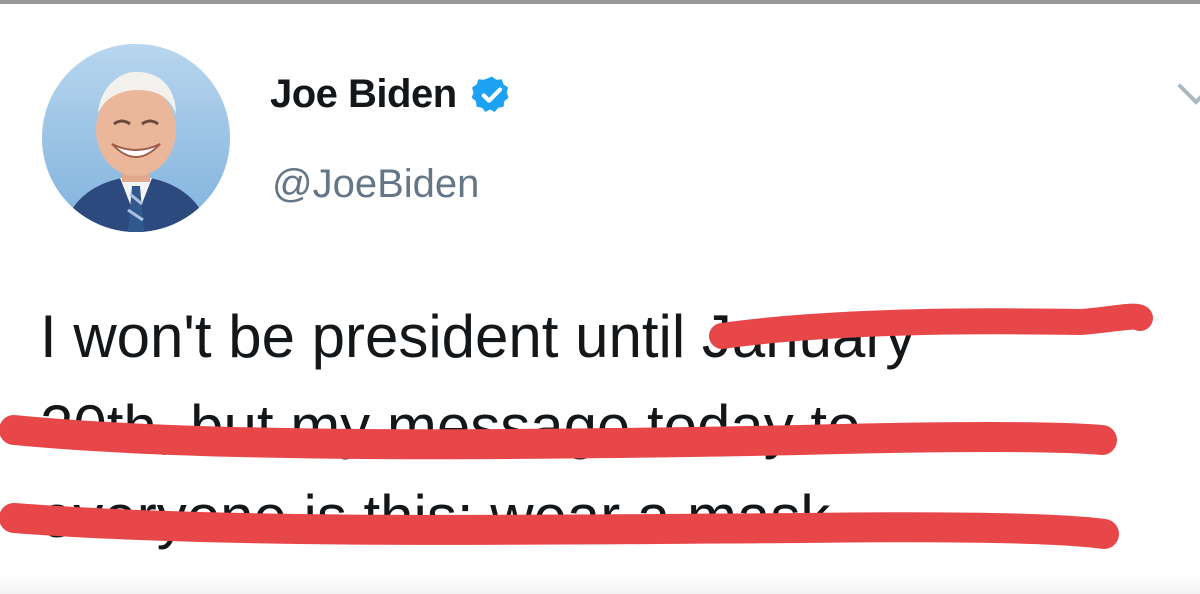  I want to click on profile-photo-icon, so click(136, 138).